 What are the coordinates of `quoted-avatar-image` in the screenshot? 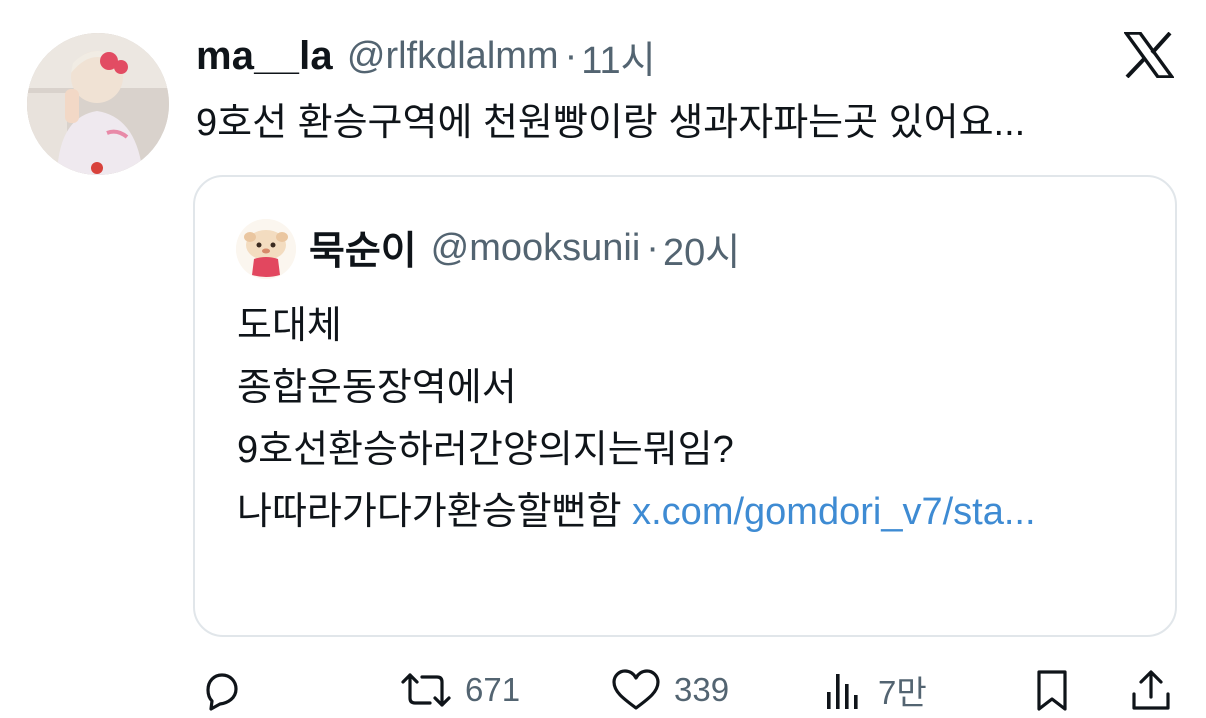 It's located at (266, 249).